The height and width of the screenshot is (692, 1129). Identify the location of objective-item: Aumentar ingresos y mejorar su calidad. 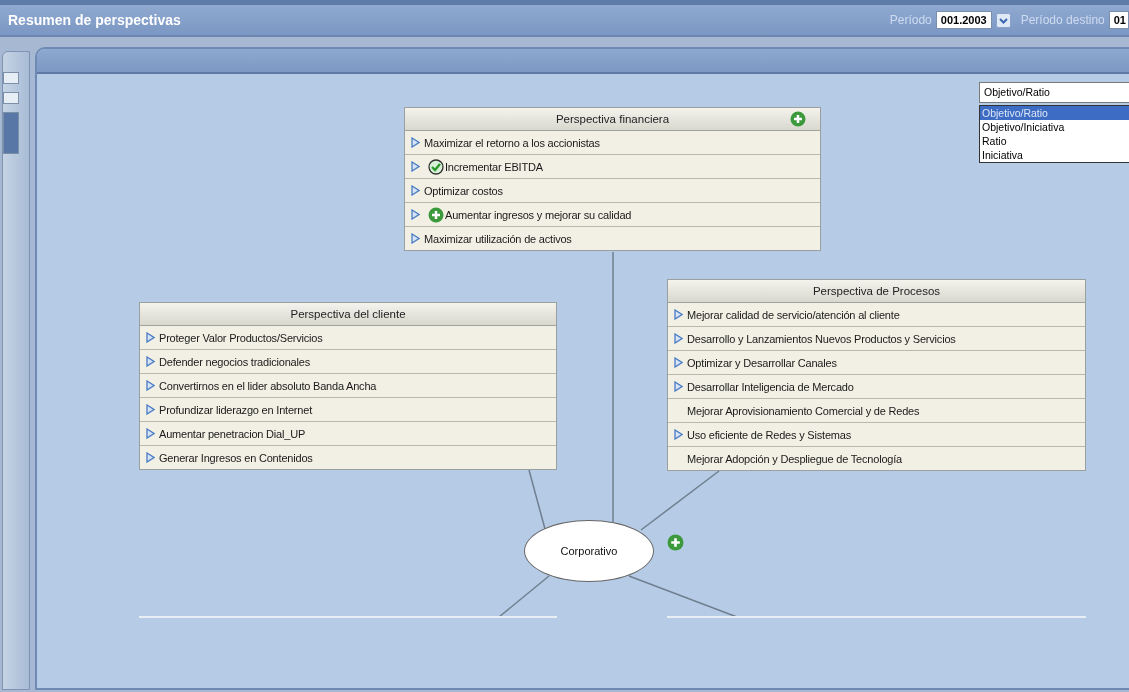
(538, 214).